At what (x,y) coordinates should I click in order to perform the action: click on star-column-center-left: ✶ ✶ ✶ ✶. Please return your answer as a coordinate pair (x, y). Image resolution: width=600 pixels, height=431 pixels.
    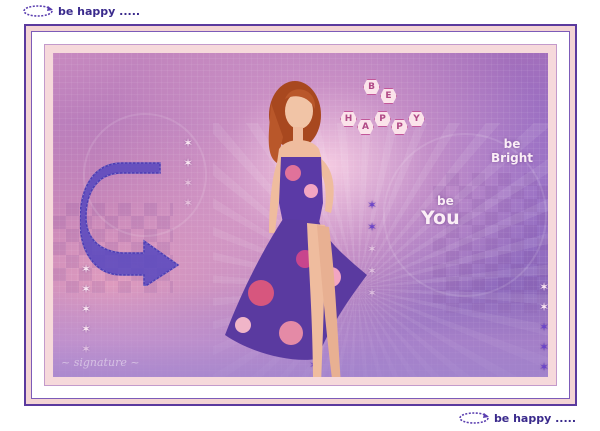
    Looking at the image, I should click on (188, 173).